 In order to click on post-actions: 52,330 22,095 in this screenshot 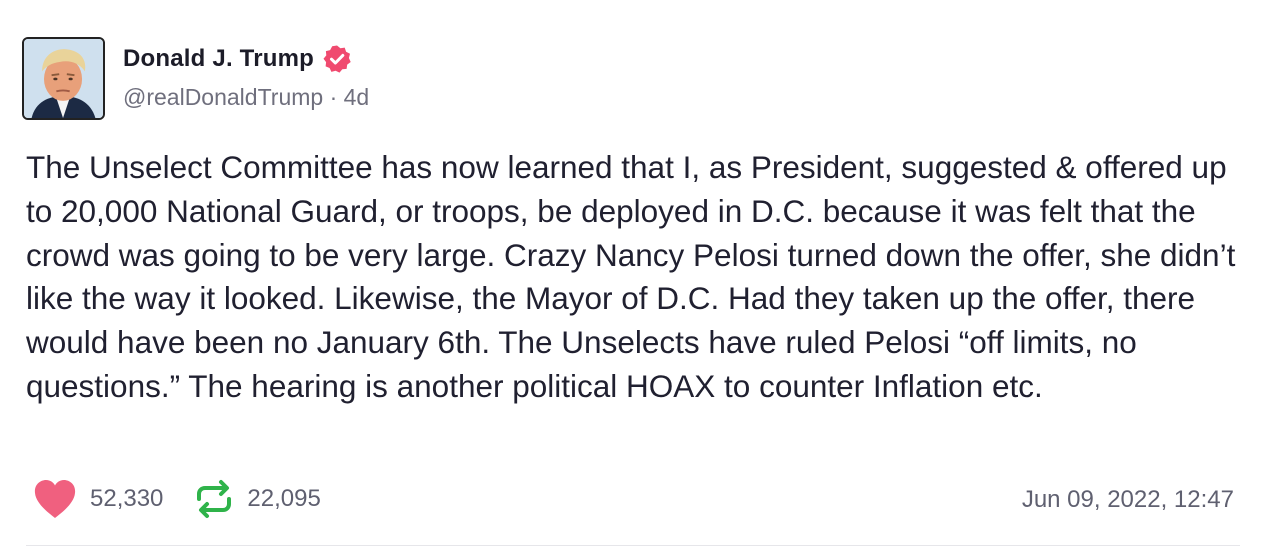, I will do `click(191, 499)`.